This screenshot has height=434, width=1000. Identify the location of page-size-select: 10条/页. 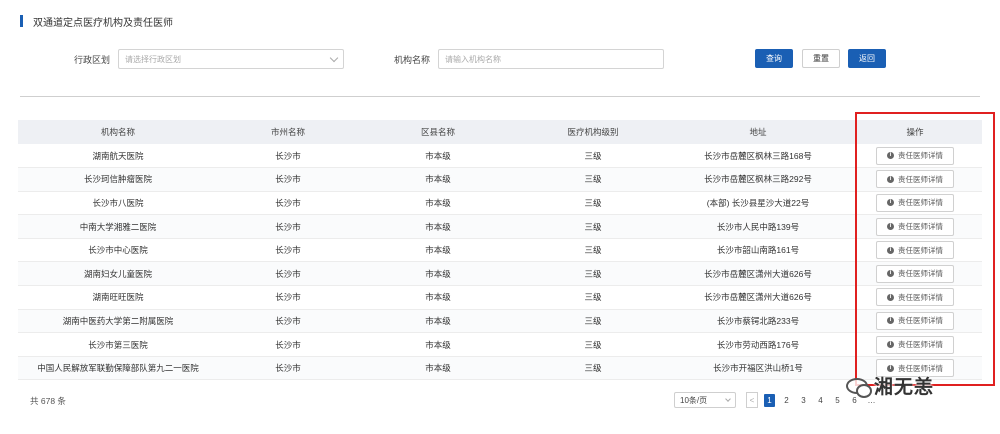
(705, 400).